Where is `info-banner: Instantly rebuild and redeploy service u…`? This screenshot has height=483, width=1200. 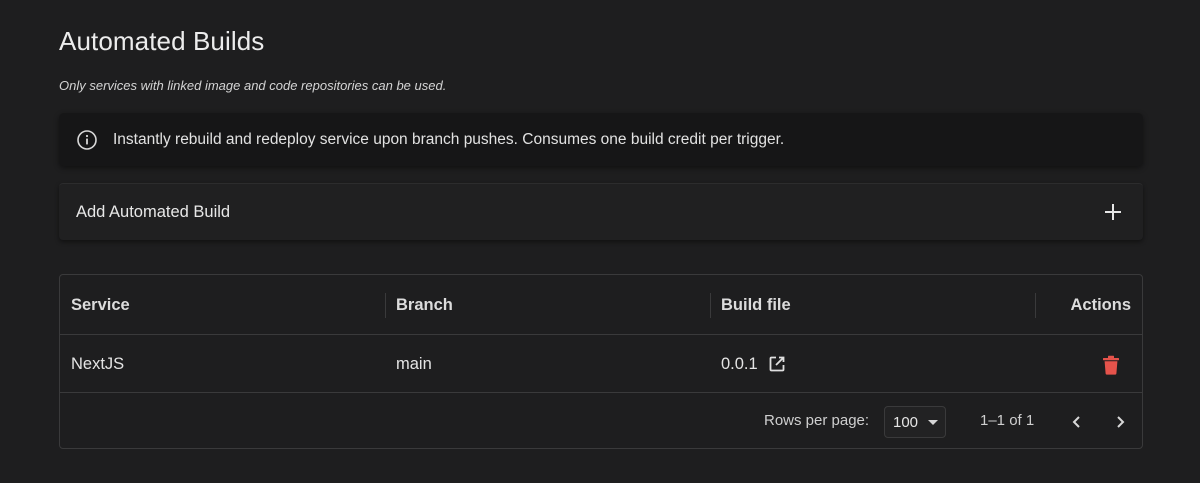
info-banner: Instantly rebuild and redeploy service u… is located at coordinates (601, 139).